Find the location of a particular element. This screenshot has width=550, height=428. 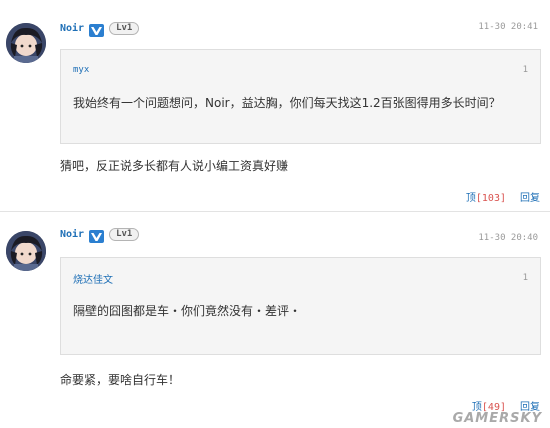

watermark-logo: GAMERSKY is located at coordinates (497, 418).